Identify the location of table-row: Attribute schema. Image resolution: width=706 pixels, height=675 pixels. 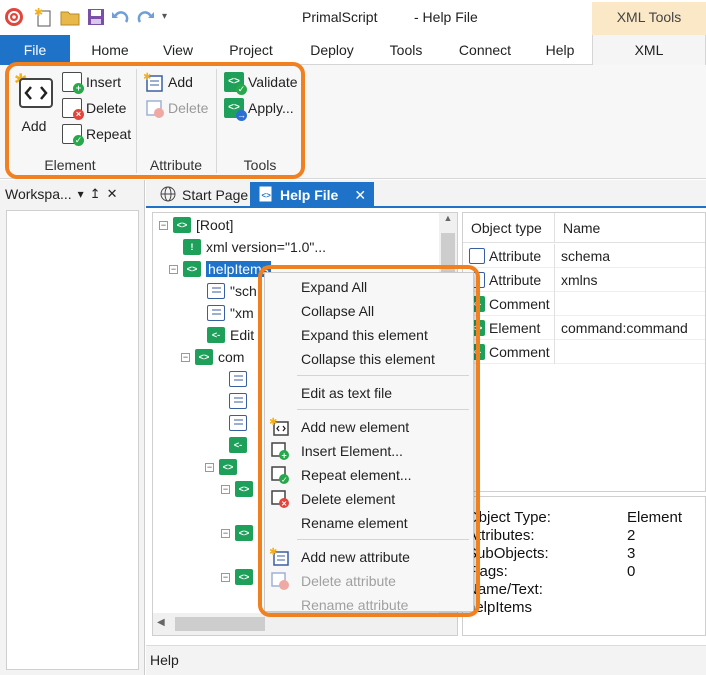
(584, 255).